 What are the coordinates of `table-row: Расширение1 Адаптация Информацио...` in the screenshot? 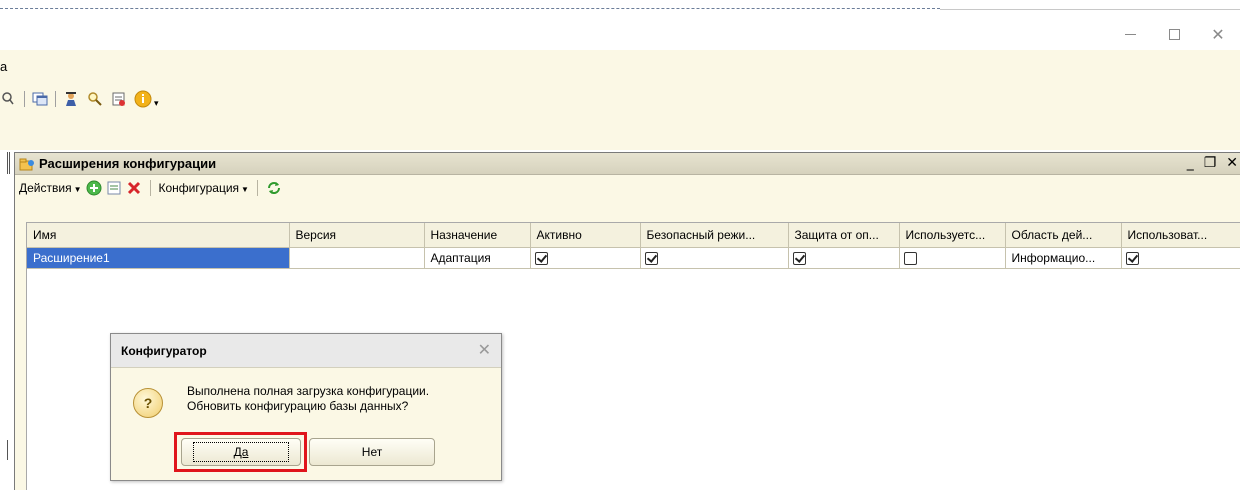 It's located at (633, 258).